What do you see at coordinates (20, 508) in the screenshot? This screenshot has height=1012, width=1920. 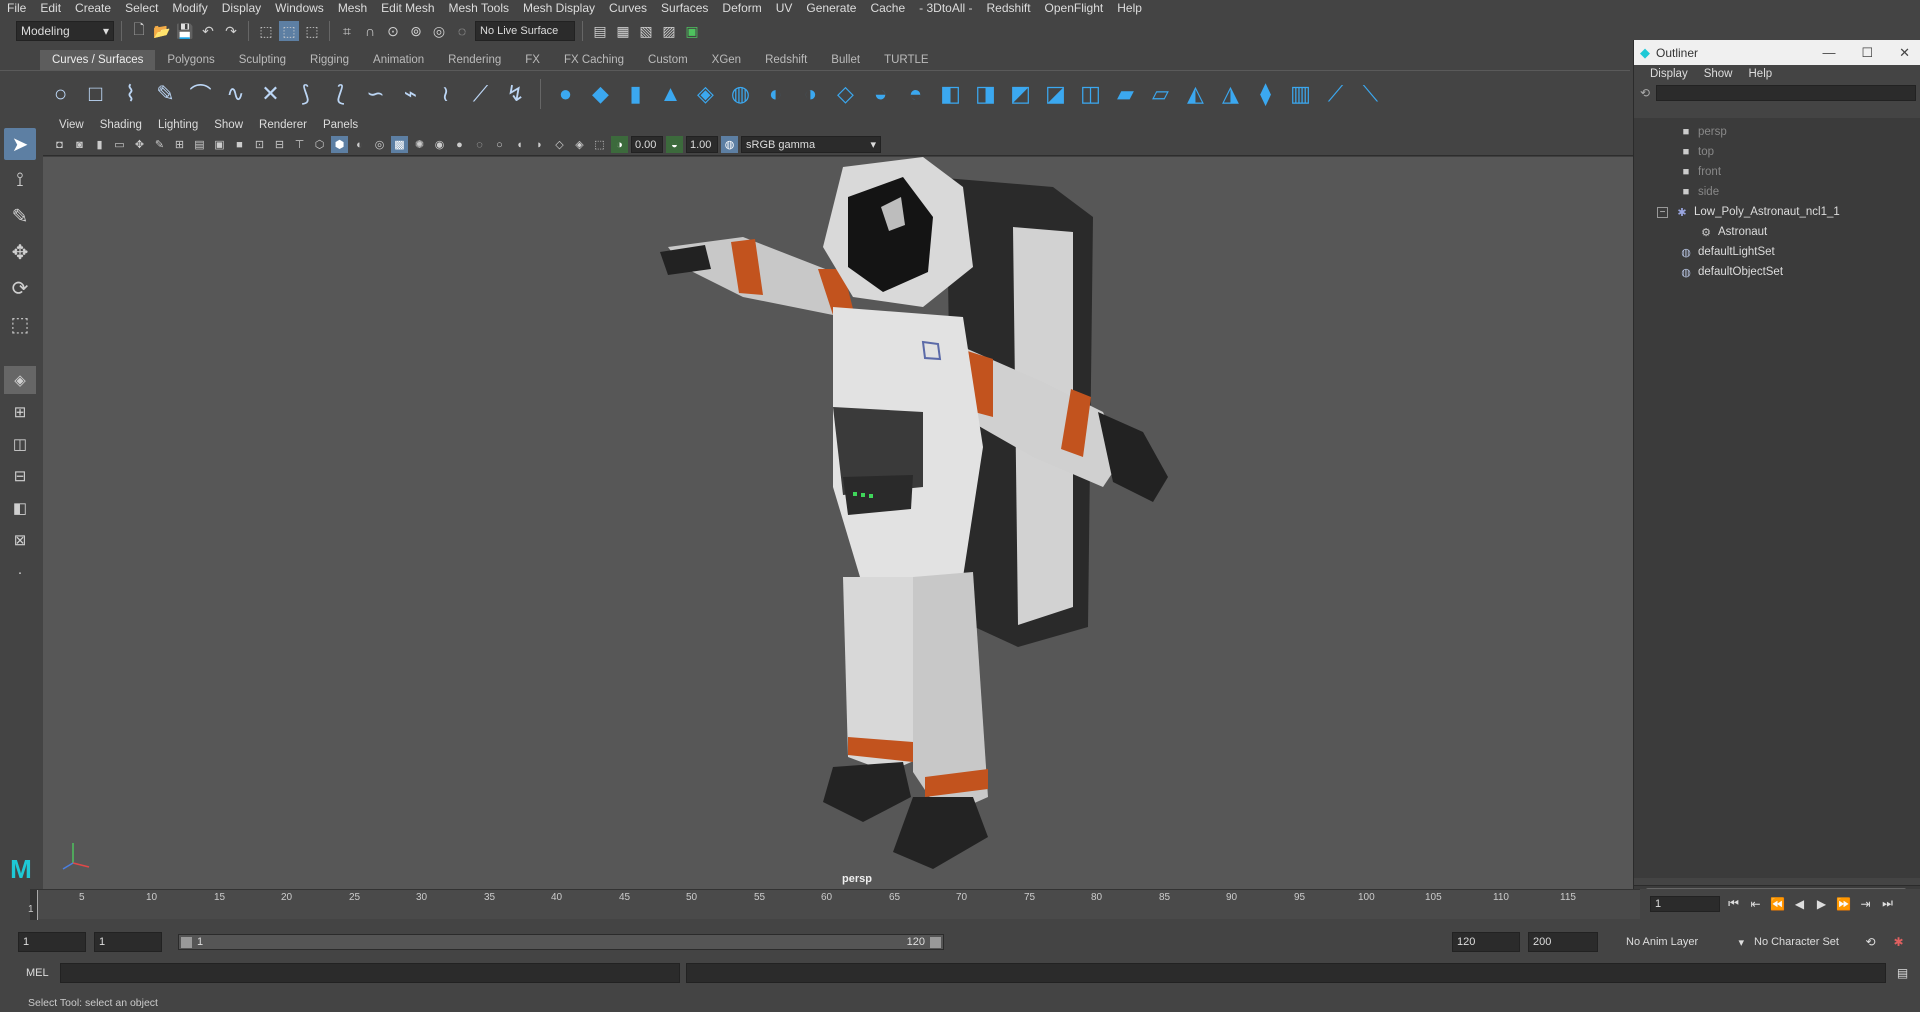 I see `persp-outliner-layout-icon: ◧` at bounding box center [20, 508].